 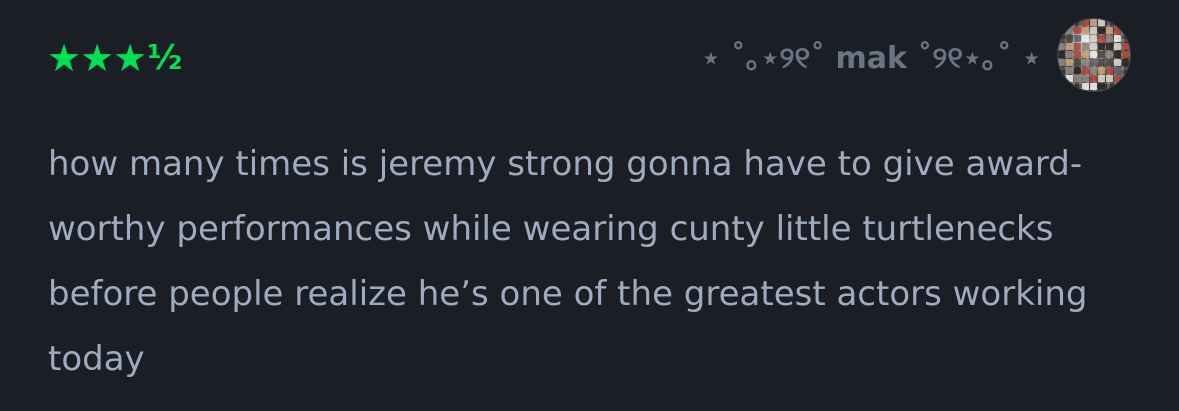 What do you see at coordinates (872, 59) in the screenshot?
I see `author-name-link: ⋆ ˚｡⋆୨୧˚ mak ˚୨୧⋆｡˚ ⋆` at bounding box center [872, 59].